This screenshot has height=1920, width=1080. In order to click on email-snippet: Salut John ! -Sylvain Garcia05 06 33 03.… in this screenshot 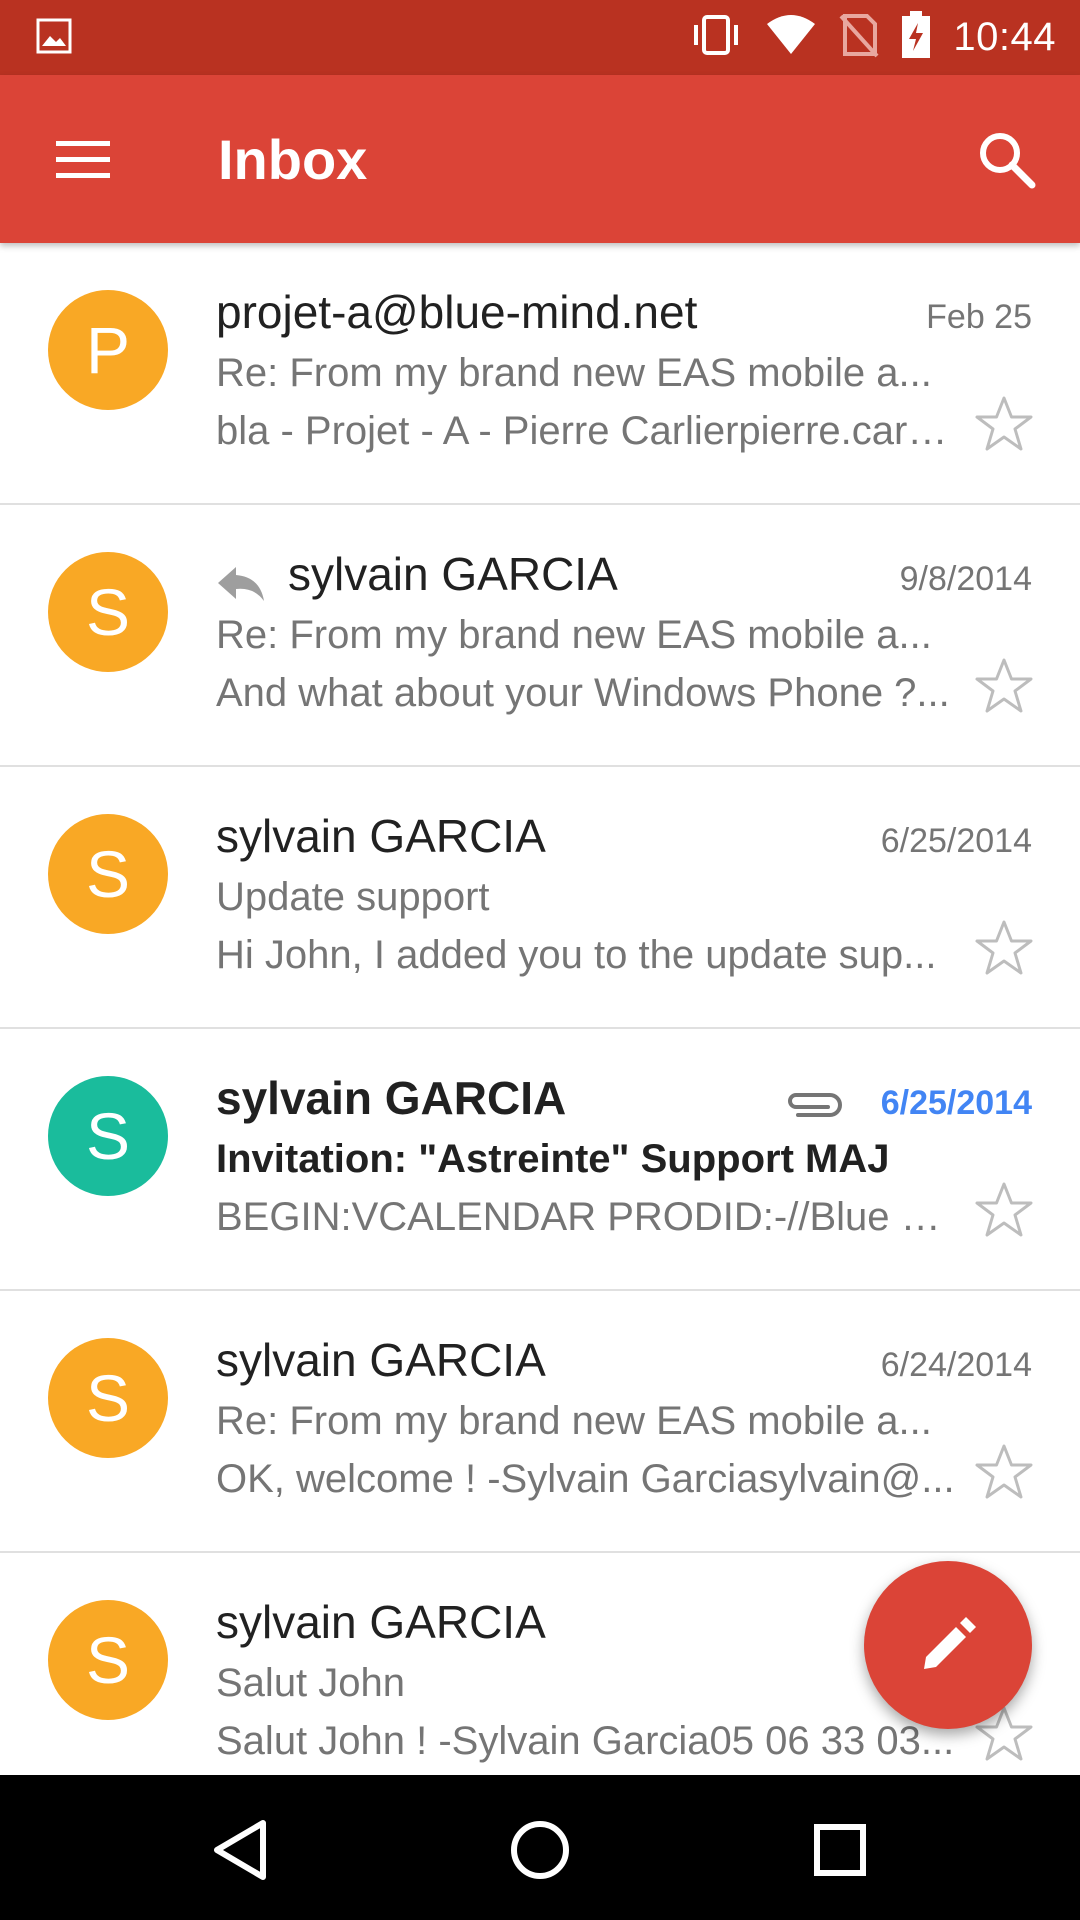, I will do `click(585, 1741)`.